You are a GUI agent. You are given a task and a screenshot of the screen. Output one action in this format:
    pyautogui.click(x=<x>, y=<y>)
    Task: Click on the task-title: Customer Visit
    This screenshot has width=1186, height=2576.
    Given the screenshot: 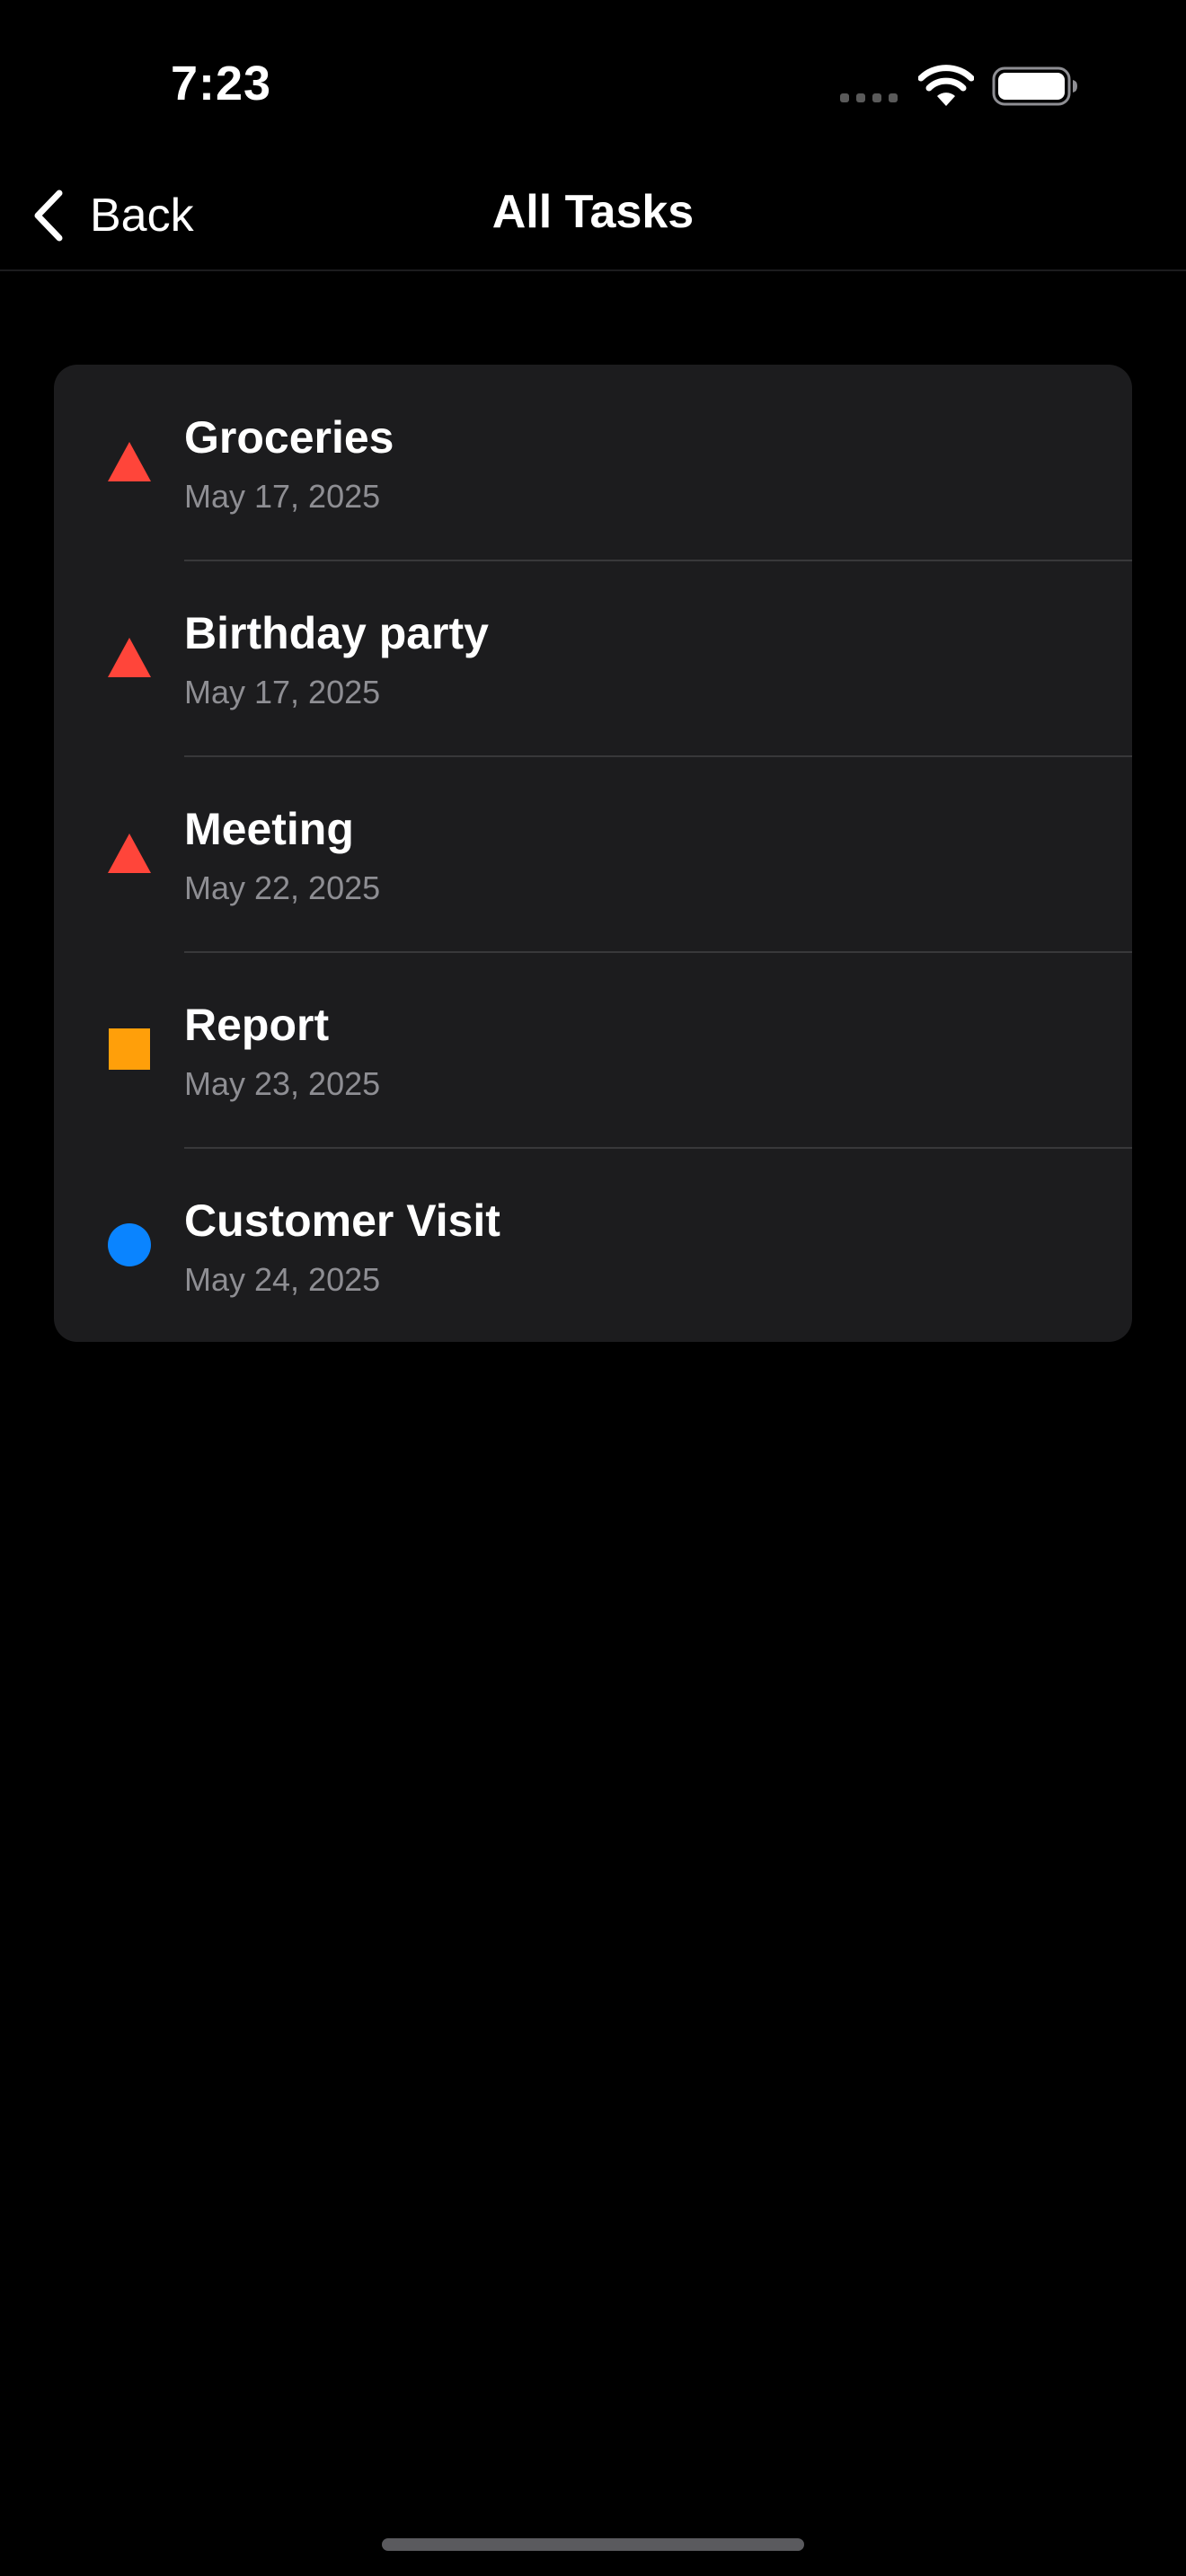 What is the action you would take?
    pyautogui.click(x=342, y=1220)
    